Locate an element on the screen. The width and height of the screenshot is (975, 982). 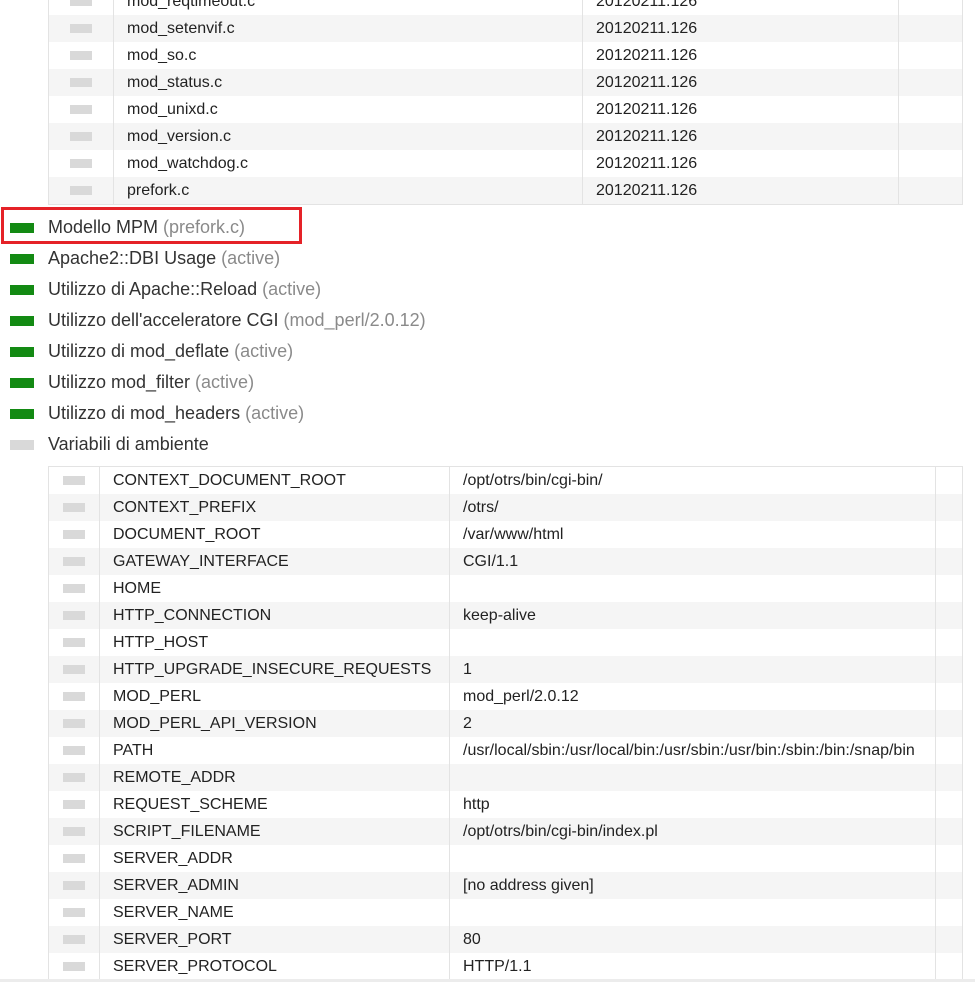
table-row: SERVER_PROTOCOL HTTP/1.1 is located at coordinates (505, 966).